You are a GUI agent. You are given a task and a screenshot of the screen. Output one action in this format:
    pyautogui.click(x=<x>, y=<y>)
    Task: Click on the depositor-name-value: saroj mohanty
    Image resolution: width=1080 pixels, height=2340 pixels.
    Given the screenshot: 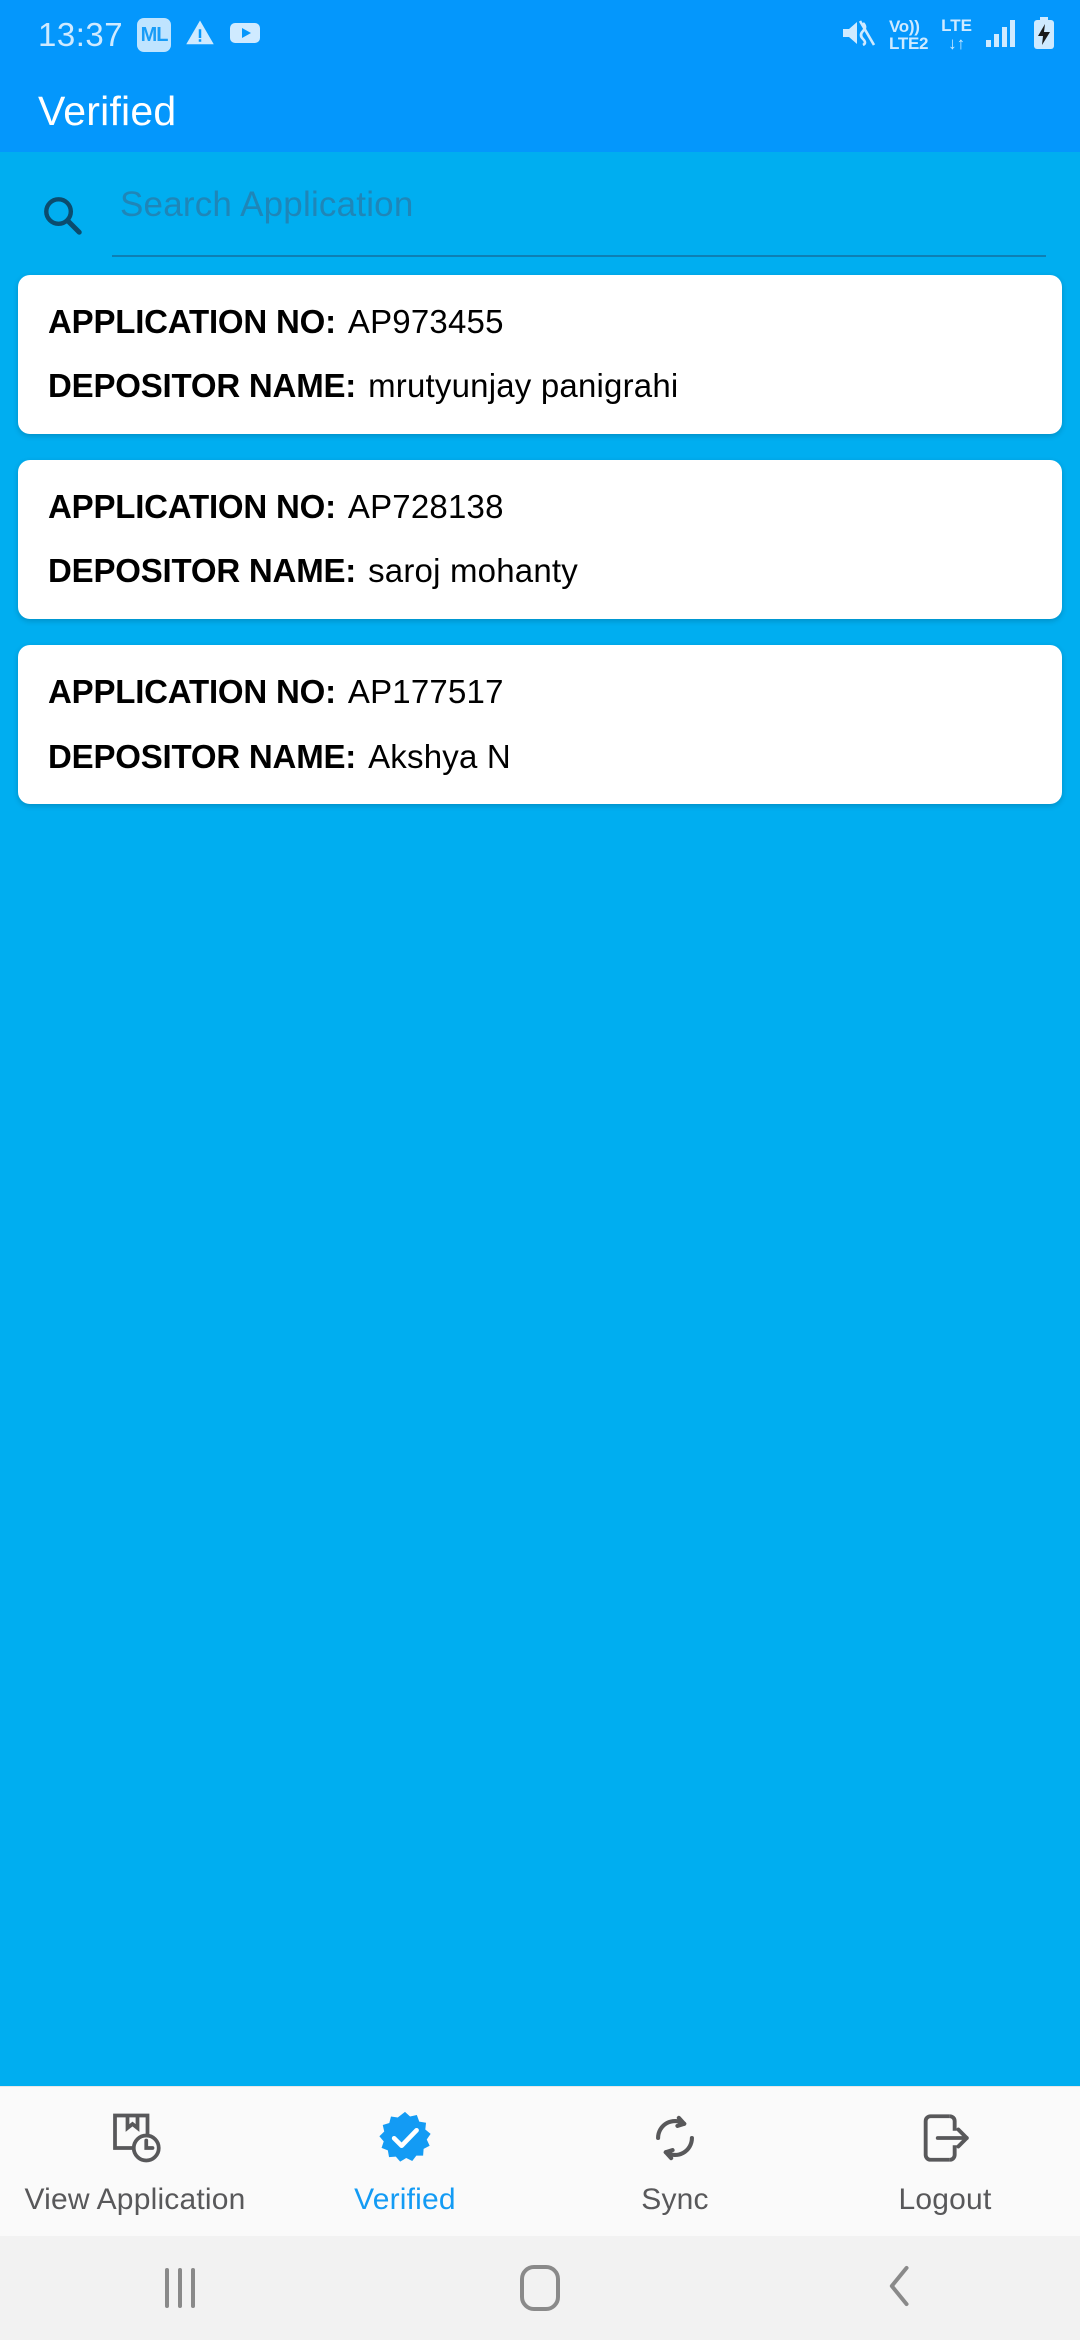 What is the action you would take?
    pyautogui.click(x=473, y=571)
    